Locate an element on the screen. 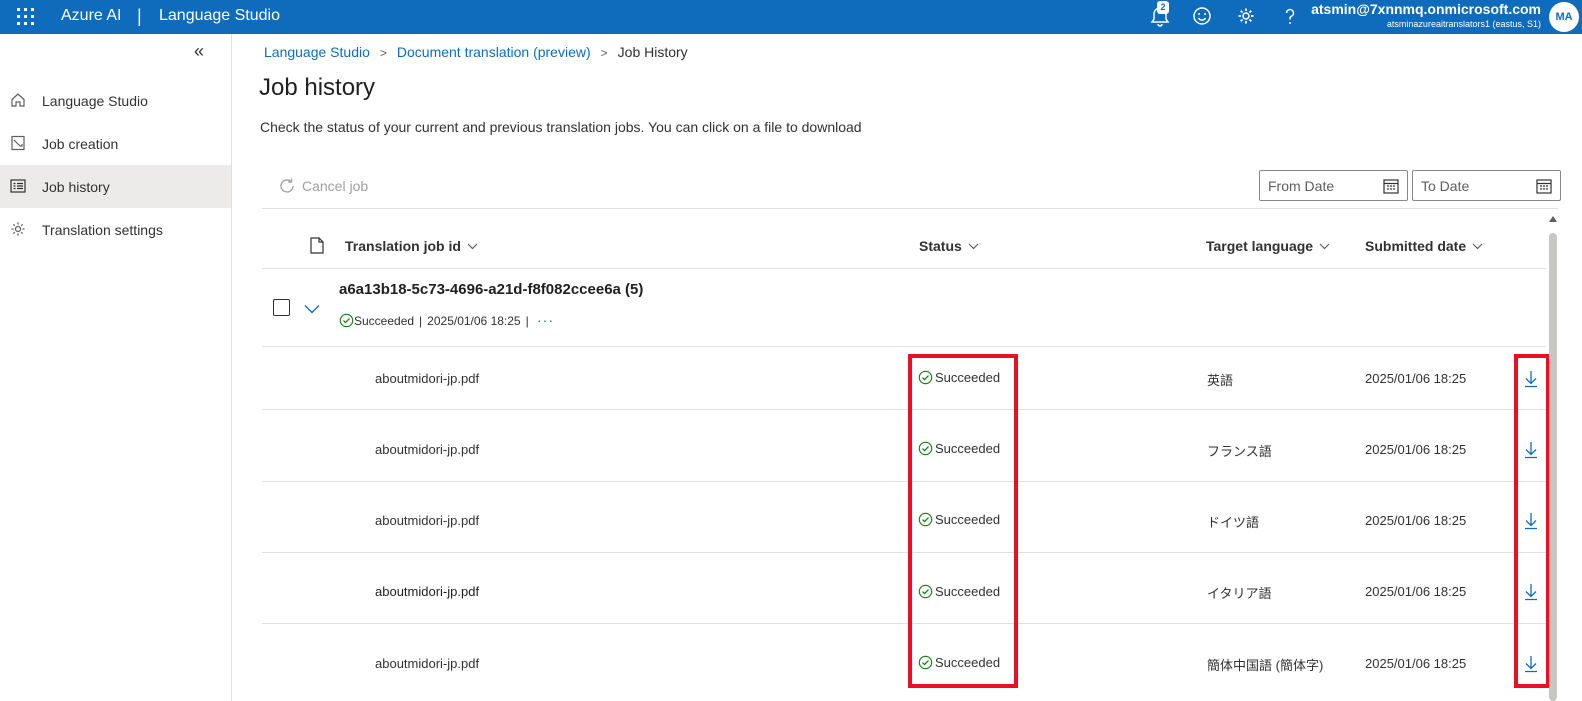 The width and height of the screenshot is (1582, 701). from-date-input is located at coordinates (1320, 185).